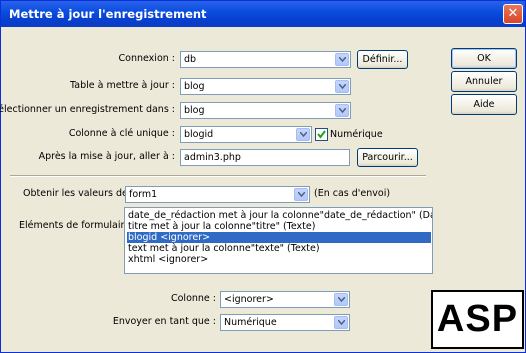 The image size is (526, 353). What do you see at coordinates (146, 58) in the screenshot?
I see `connection-label: Connexion :` at bounding box center [146, 58].